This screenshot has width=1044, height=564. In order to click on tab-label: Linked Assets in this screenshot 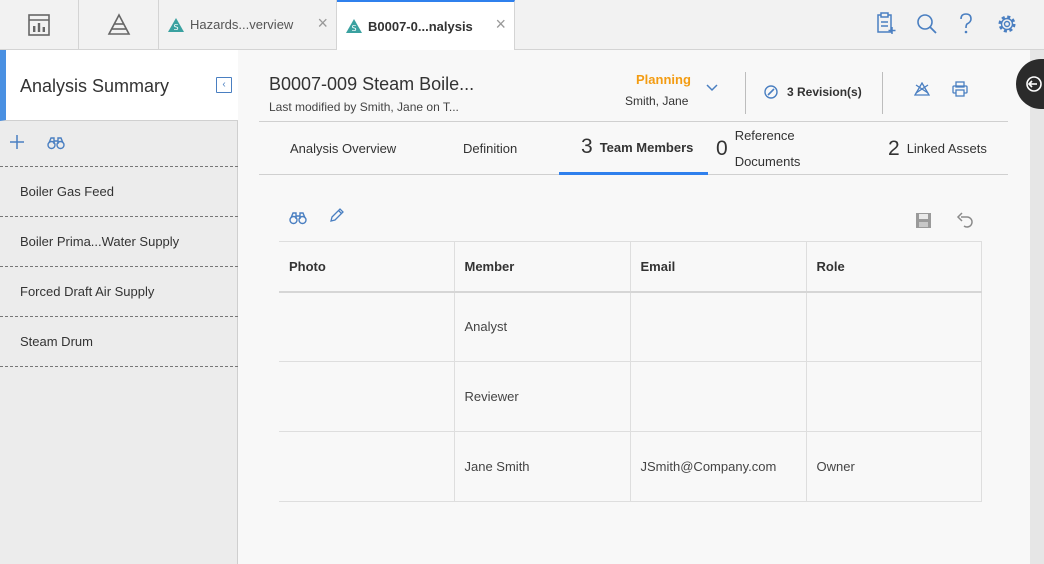, I will do `click(946, 148)`.